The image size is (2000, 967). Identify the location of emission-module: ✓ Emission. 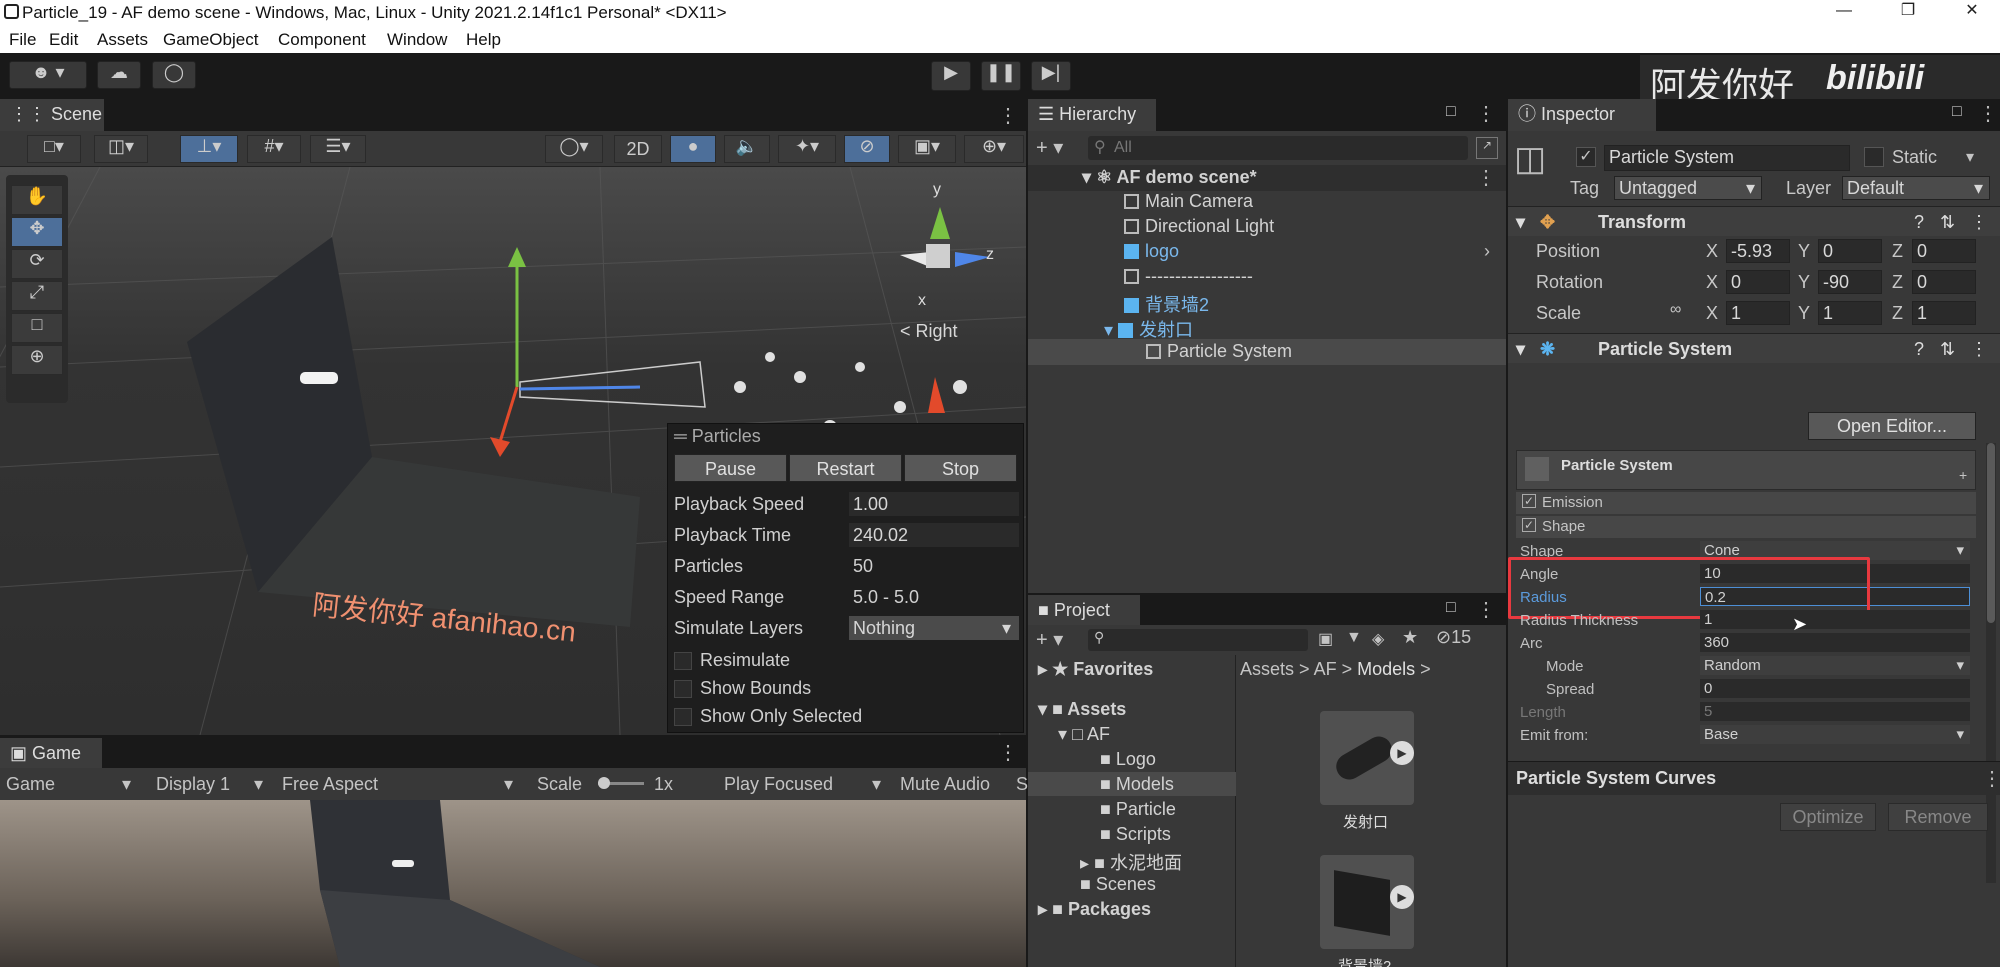
(1746, 503).